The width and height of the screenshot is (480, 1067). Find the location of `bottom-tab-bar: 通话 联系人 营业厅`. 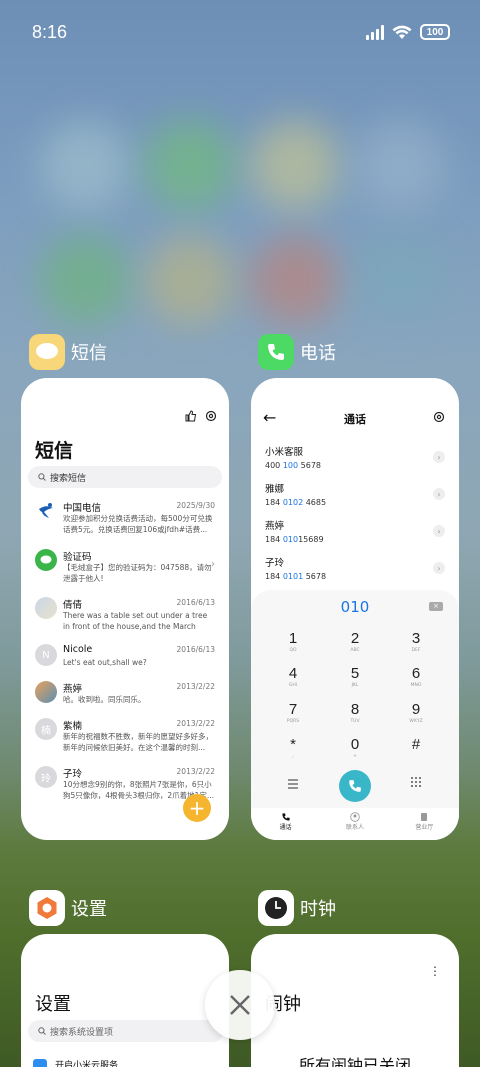

bottom-tab-bar: 通话 联系人 营业厅 is located at coordinates (355, 824).